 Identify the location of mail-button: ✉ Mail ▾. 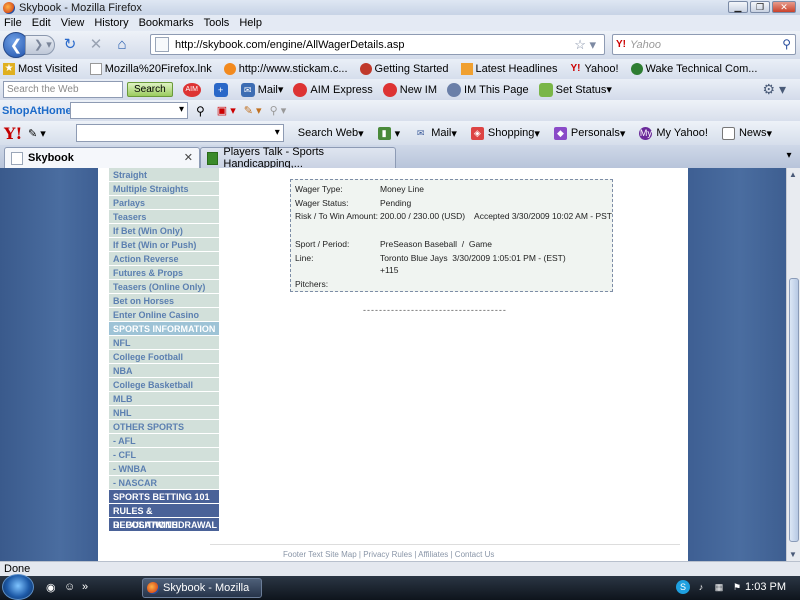
(261, 89).